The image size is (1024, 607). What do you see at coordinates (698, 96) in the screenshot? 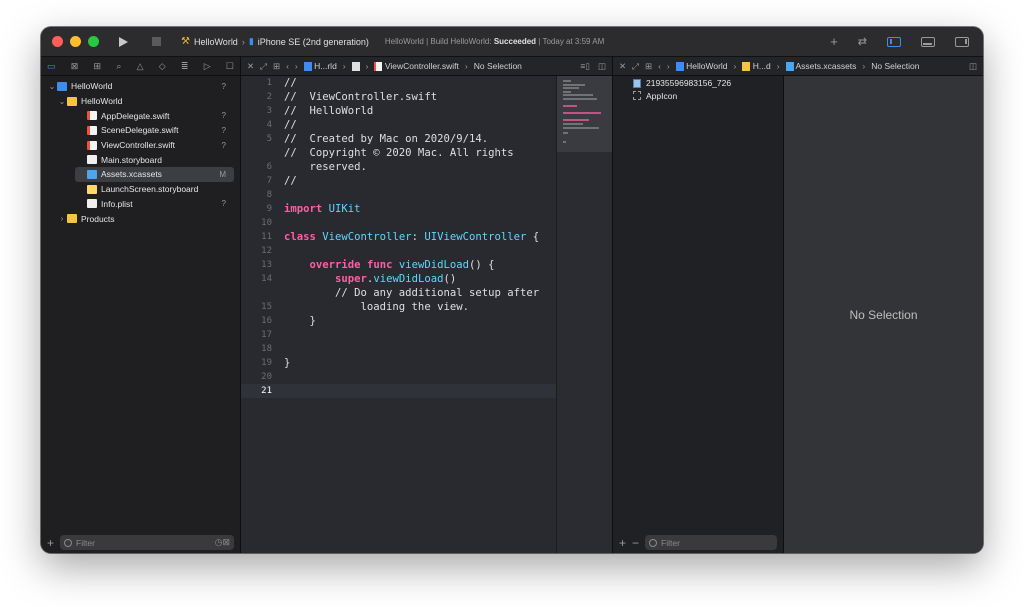
I see `asset-list-item: AppIcon` at bounding box center [698, 96].